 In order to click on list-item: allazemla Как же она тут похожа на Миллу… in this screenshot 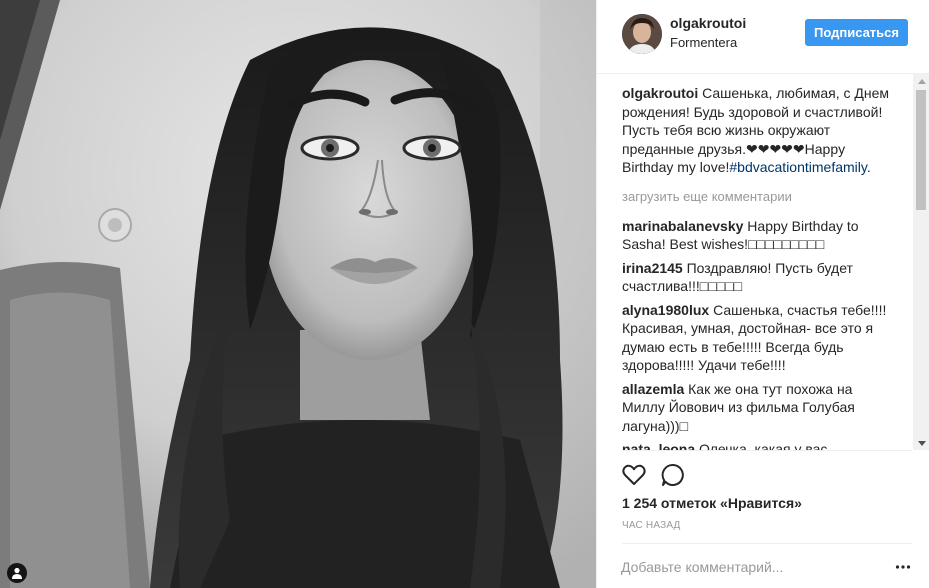, I will do `click(756, 408)`.